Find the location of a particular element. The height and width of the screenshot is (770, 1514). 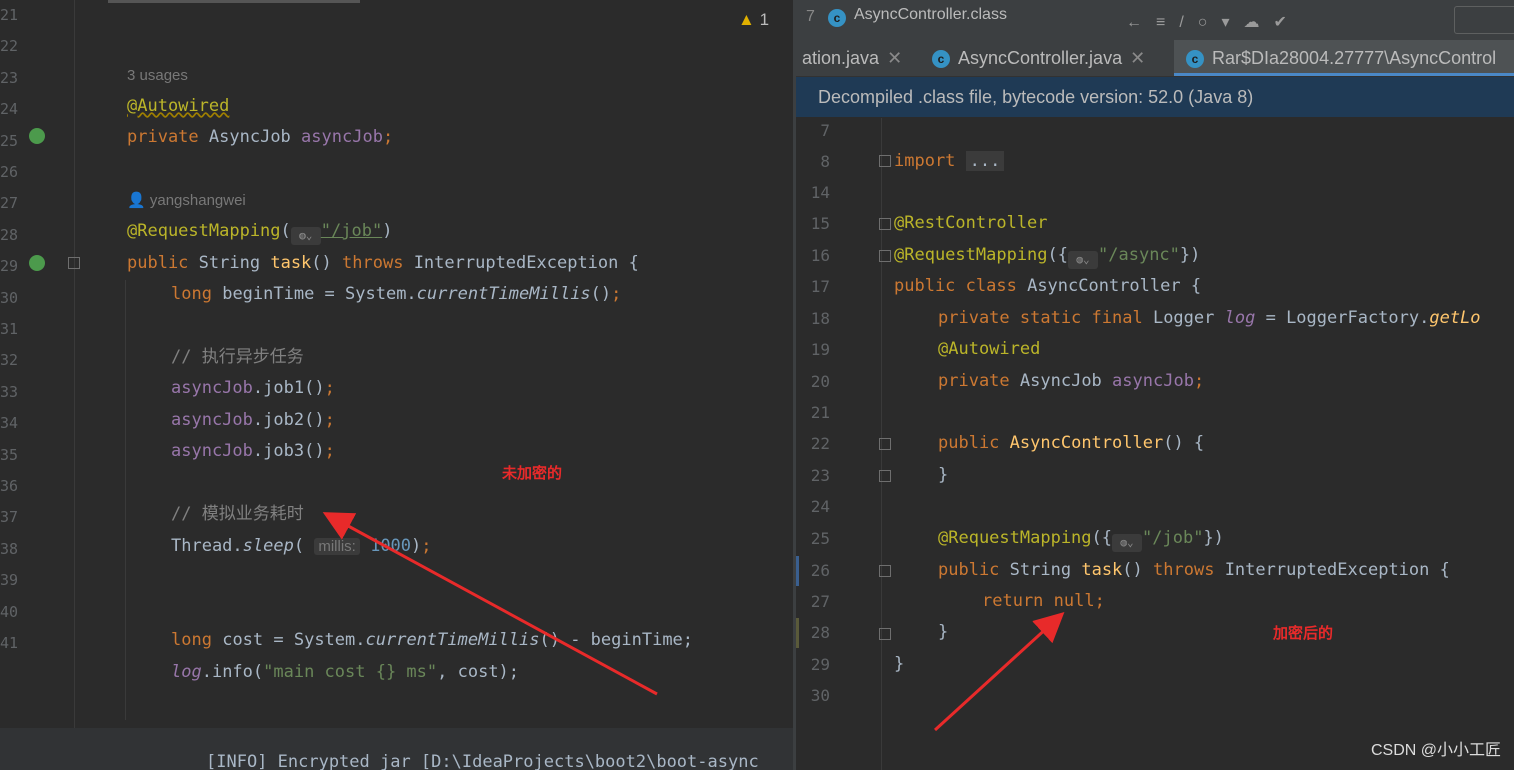

request-mapping-line: @RequestMapping(◍⌄ "/job") is located at coordinates (259, 231).